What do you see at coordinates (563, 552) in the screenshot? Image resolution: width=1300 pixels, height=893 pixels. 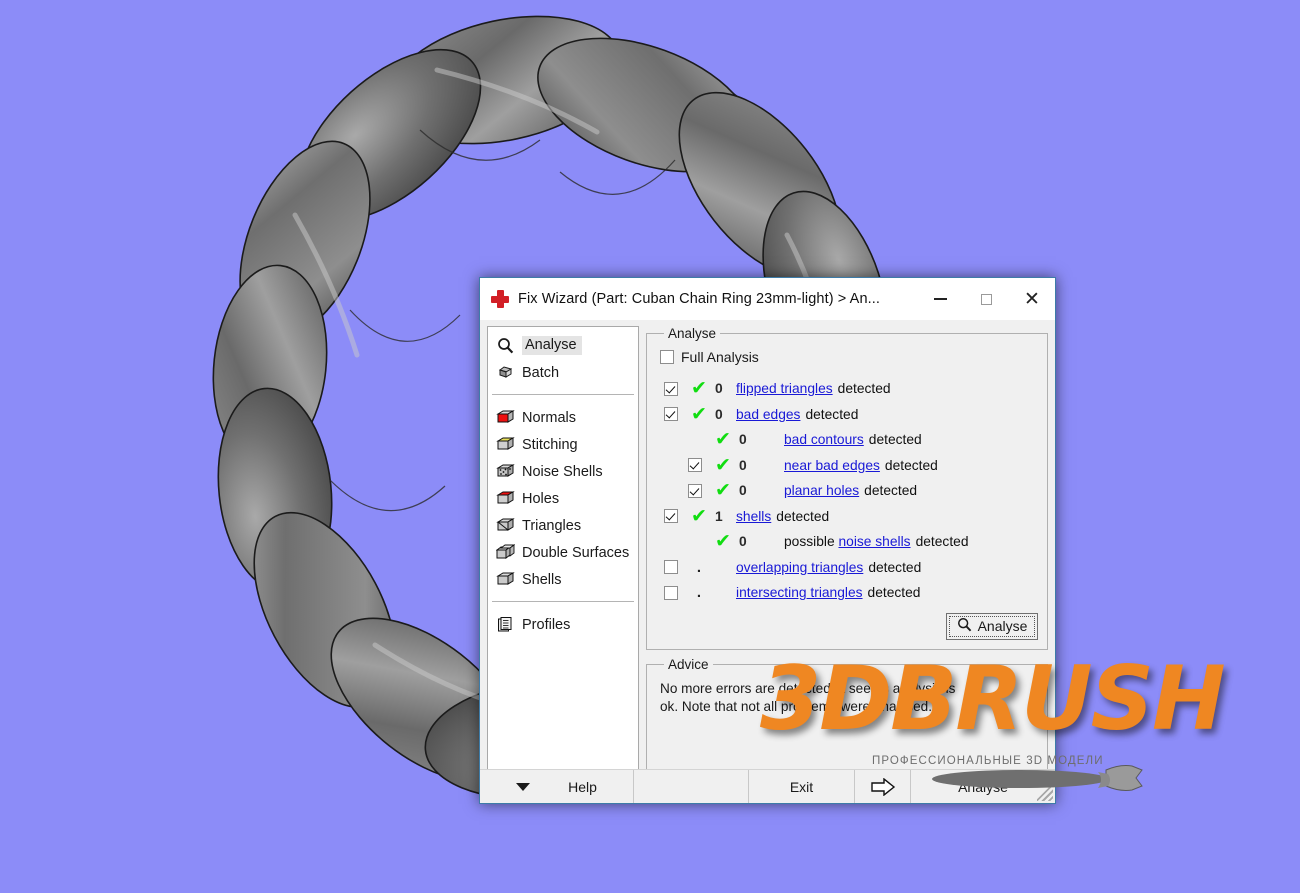 I see `sidebar-item-double-surfaces: Double Surfaces` at bounding box center [563, 552].